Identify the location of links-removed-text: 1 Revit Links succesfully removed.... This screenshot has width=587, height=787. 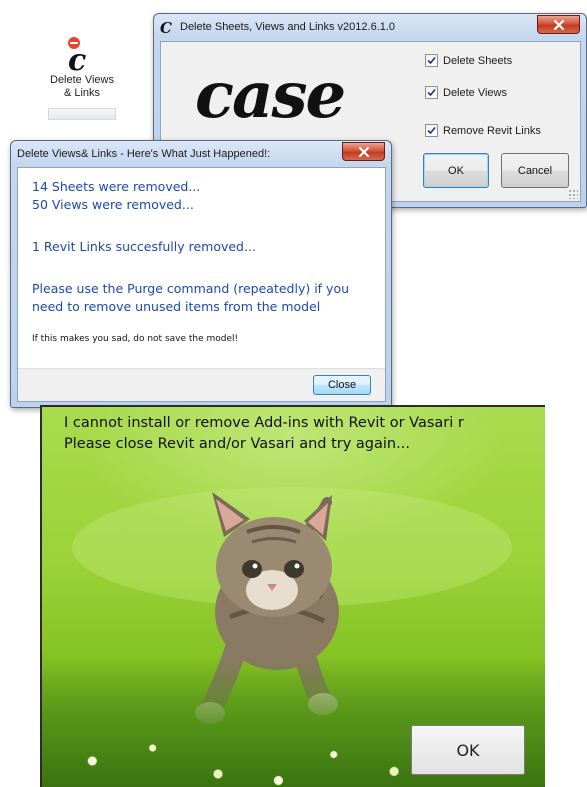
(144, 246).